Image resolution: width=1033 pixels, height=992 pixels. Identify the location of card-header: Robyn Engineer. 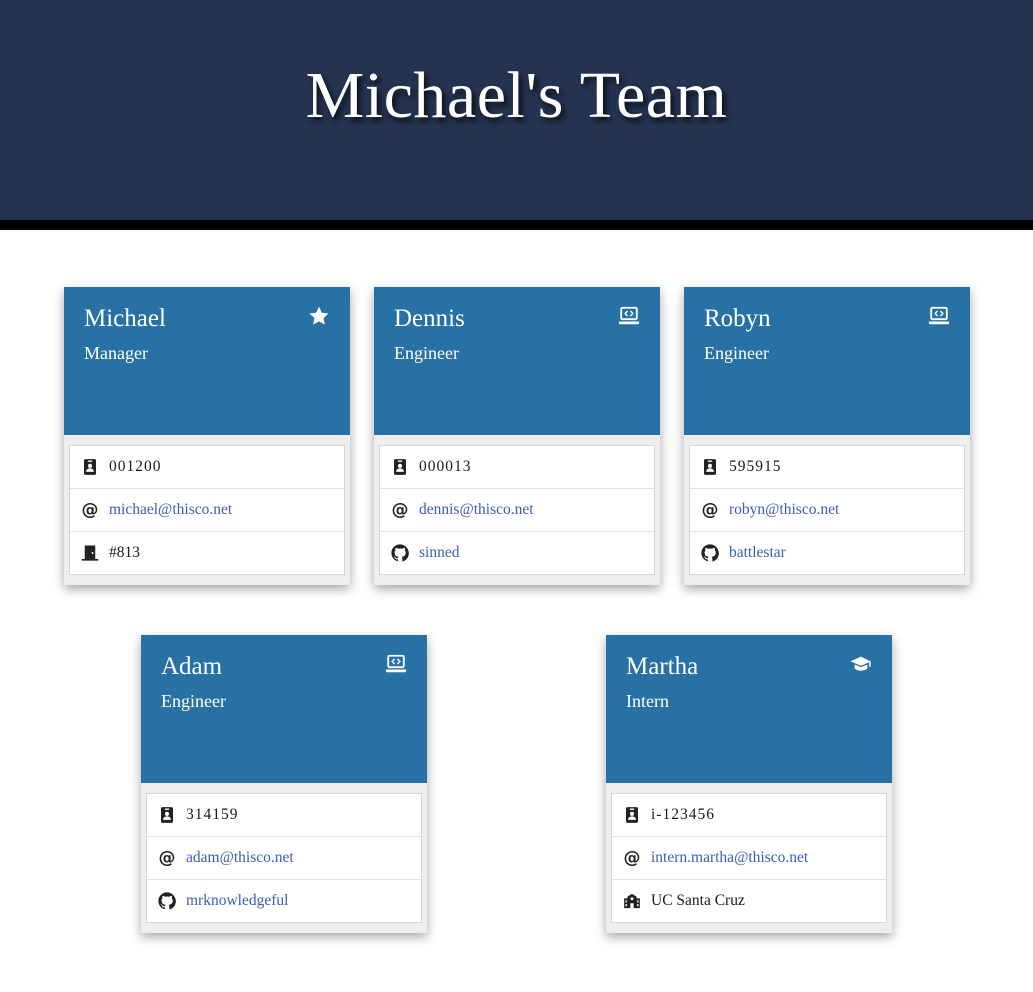
(827, 361).